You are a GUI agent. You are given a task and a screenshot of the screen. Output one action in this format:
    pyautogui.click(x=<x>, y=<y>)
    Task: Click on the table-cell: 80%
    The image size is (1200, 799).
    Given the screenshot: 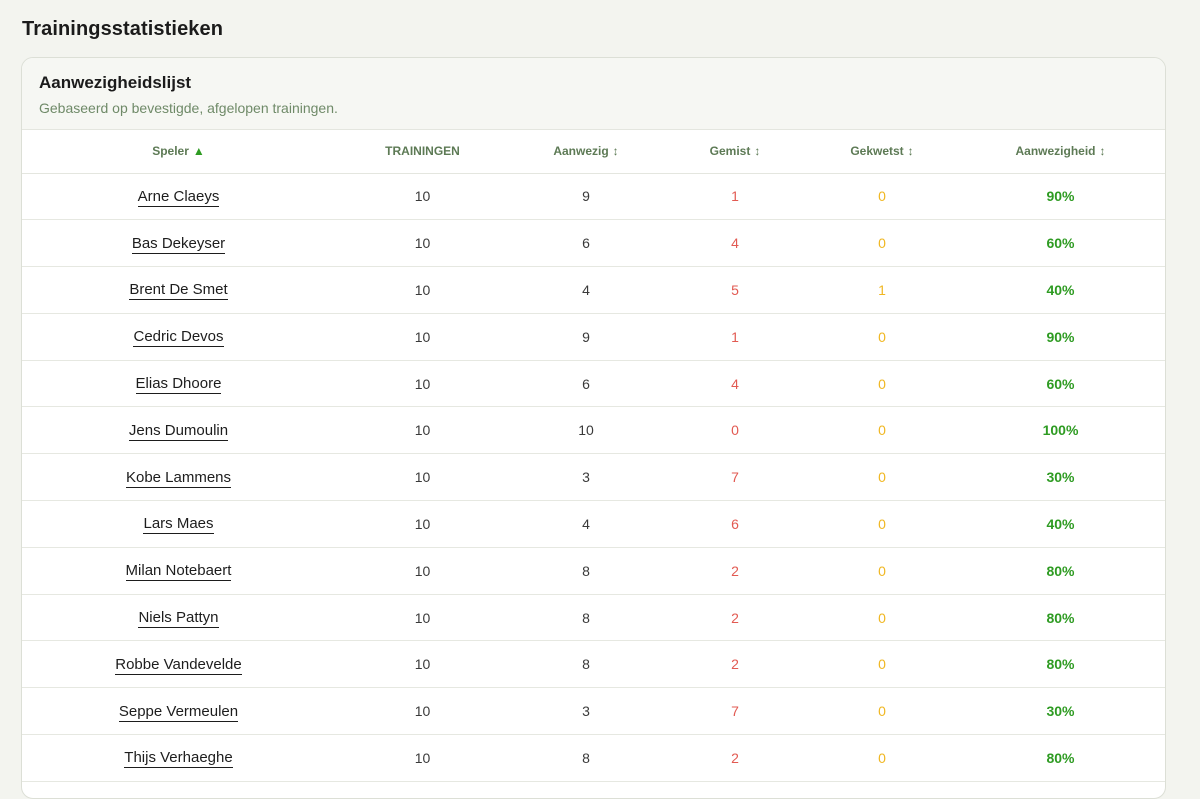 What is the action you would take?
    pyautogui.click(x=1060, y=618)
    